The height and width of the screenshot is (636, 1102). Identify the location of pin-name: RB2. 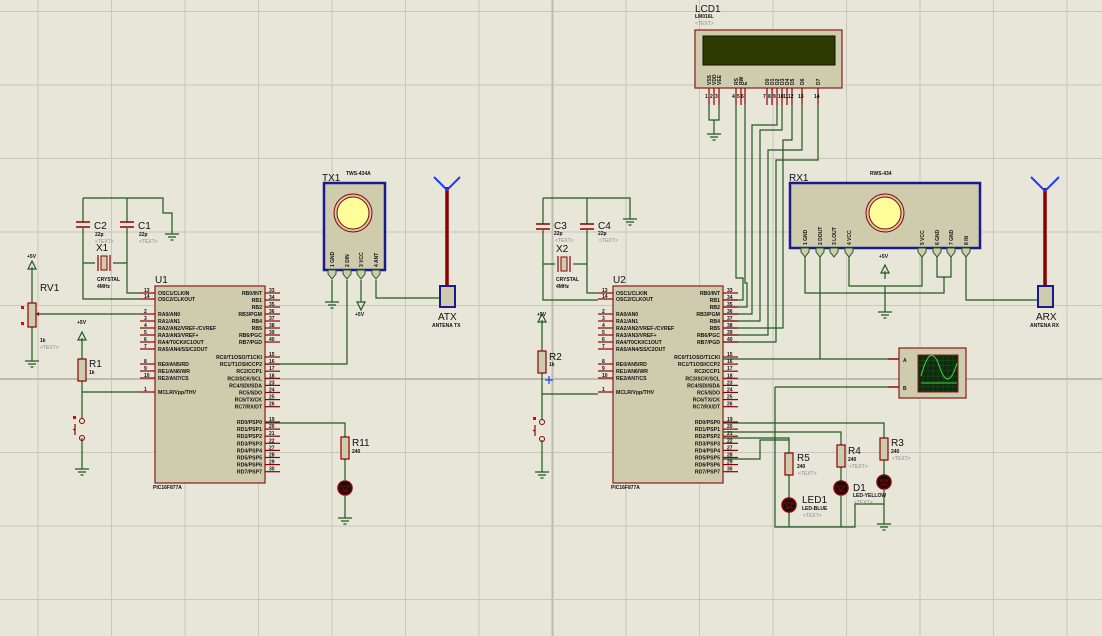
(715, 308).